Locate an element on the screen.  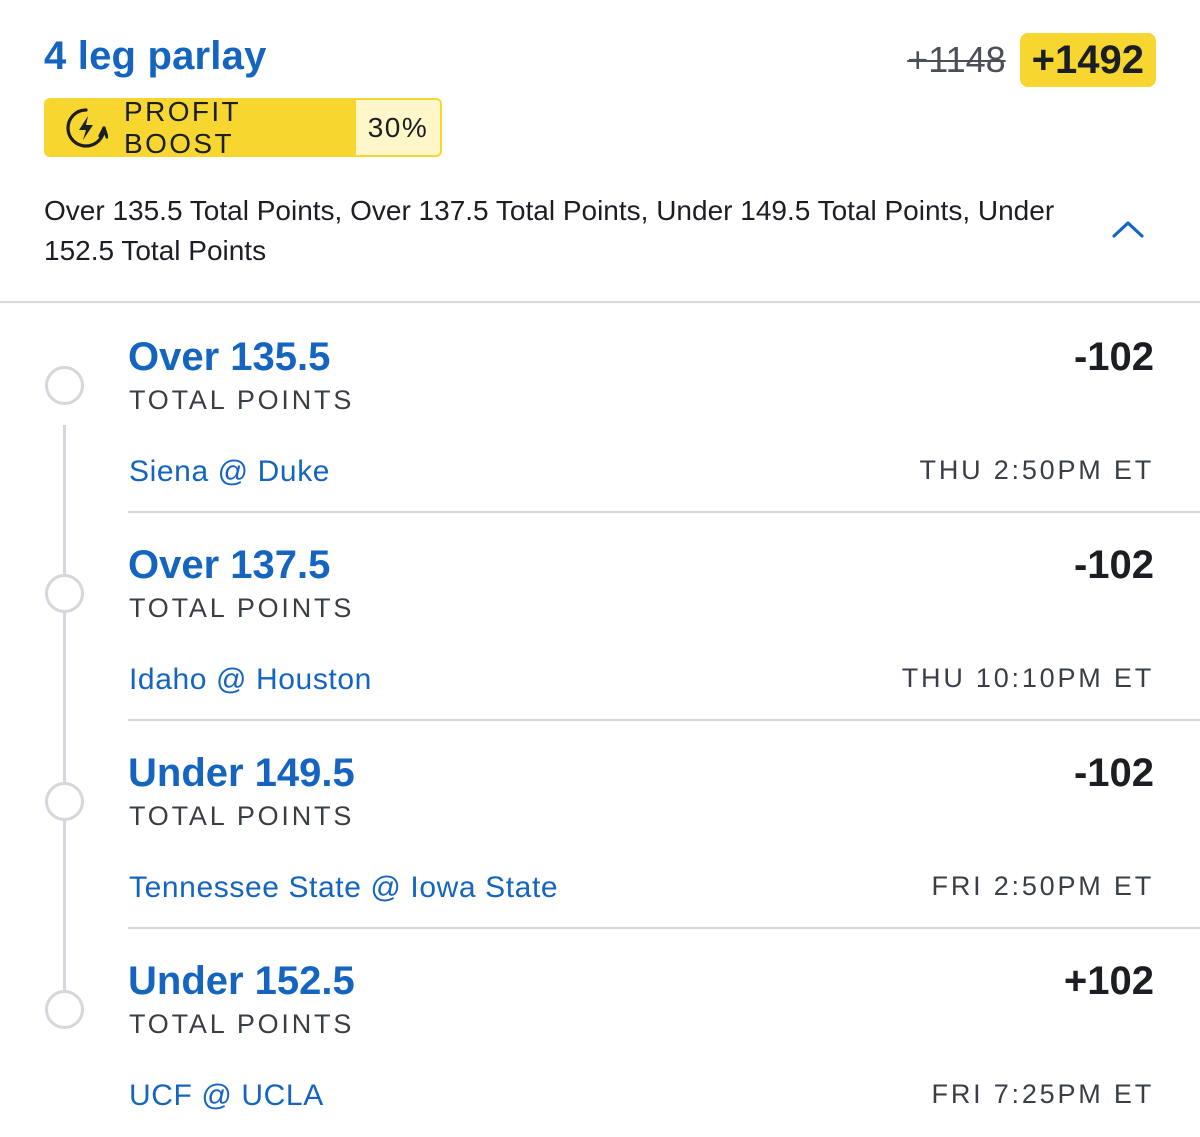
chevron-up-icon is located at coordinates (1128, 229).